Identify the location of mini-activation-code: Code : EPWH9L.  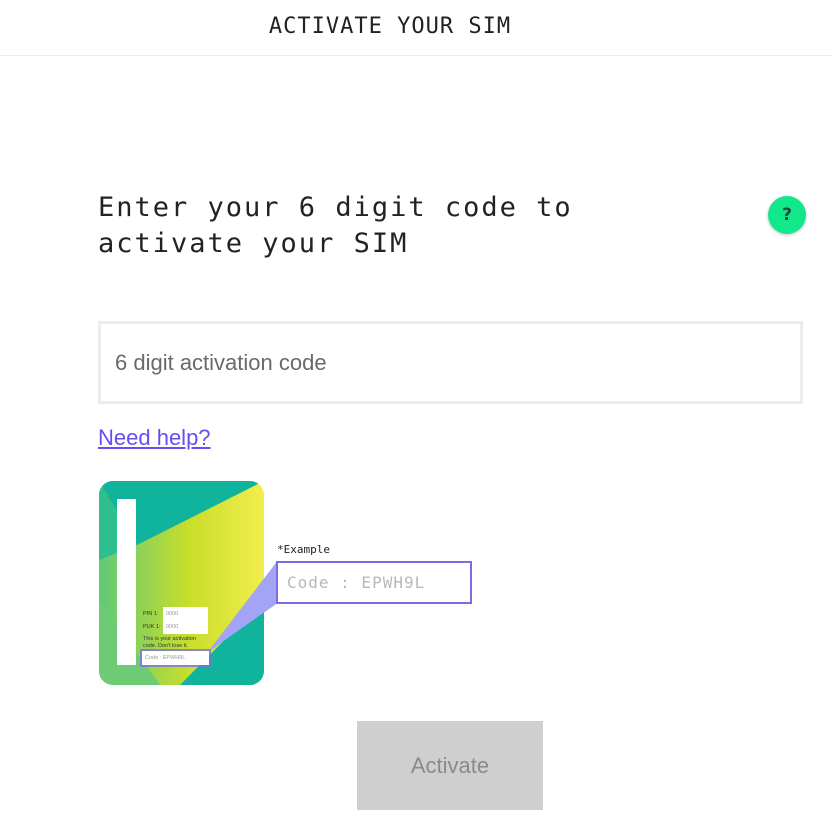
(175, 658).